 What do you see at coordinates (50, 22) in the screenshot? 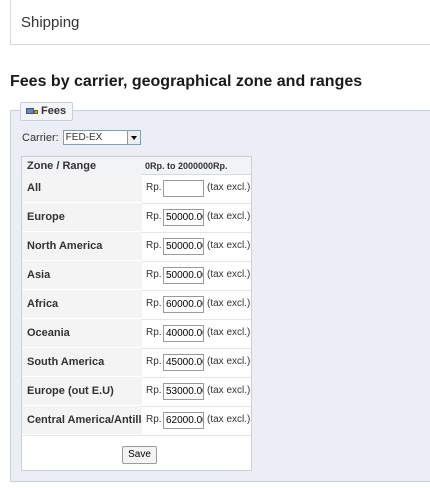
I see `shipping-title: Shipping` at bounding box center [50, 22].